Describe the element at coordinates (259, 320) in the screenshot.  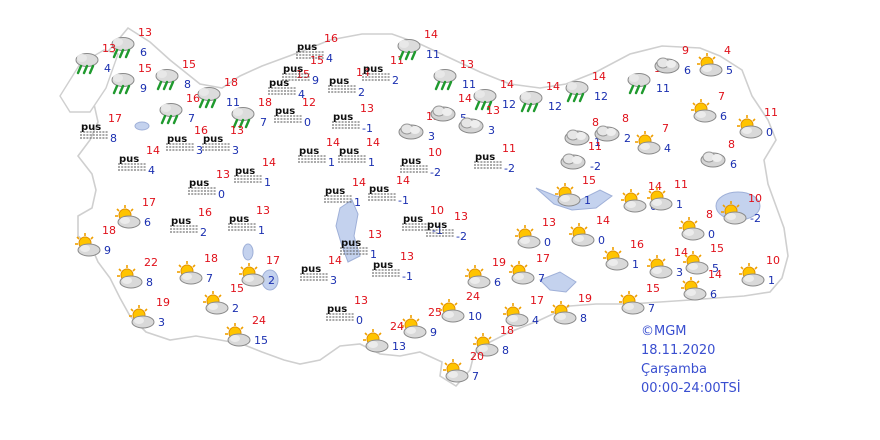
I see `max-temperature: 24` at that location.